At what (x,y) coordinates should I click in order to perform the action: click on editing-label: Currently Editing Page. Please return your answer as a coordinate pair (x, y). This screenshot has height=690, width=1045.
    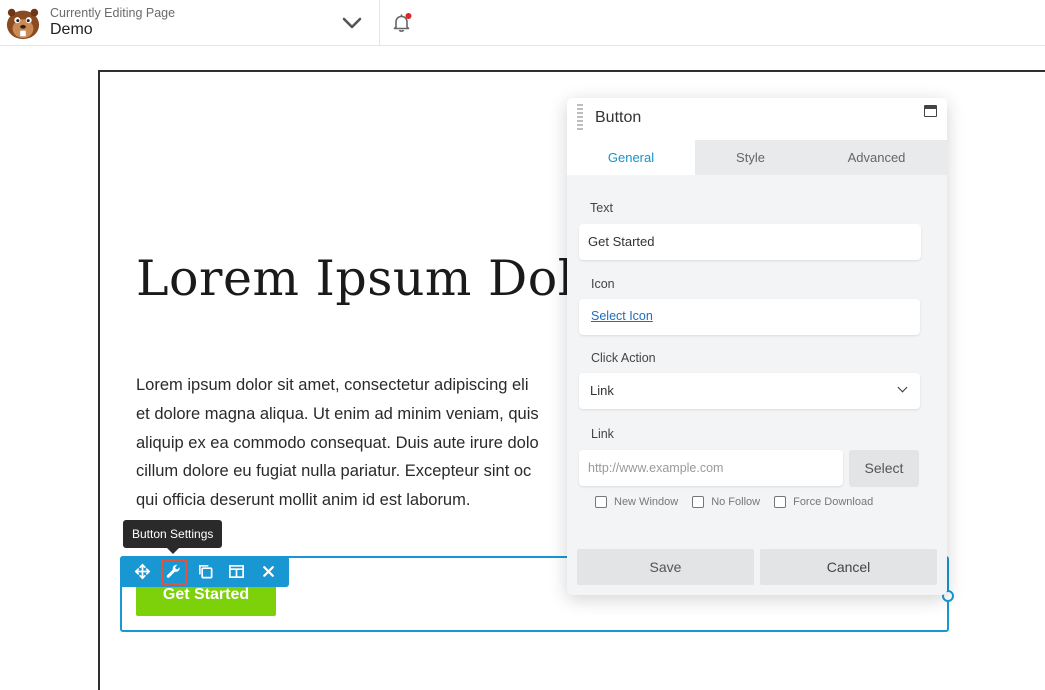
    Looking at the image, I should click on (113, 13).